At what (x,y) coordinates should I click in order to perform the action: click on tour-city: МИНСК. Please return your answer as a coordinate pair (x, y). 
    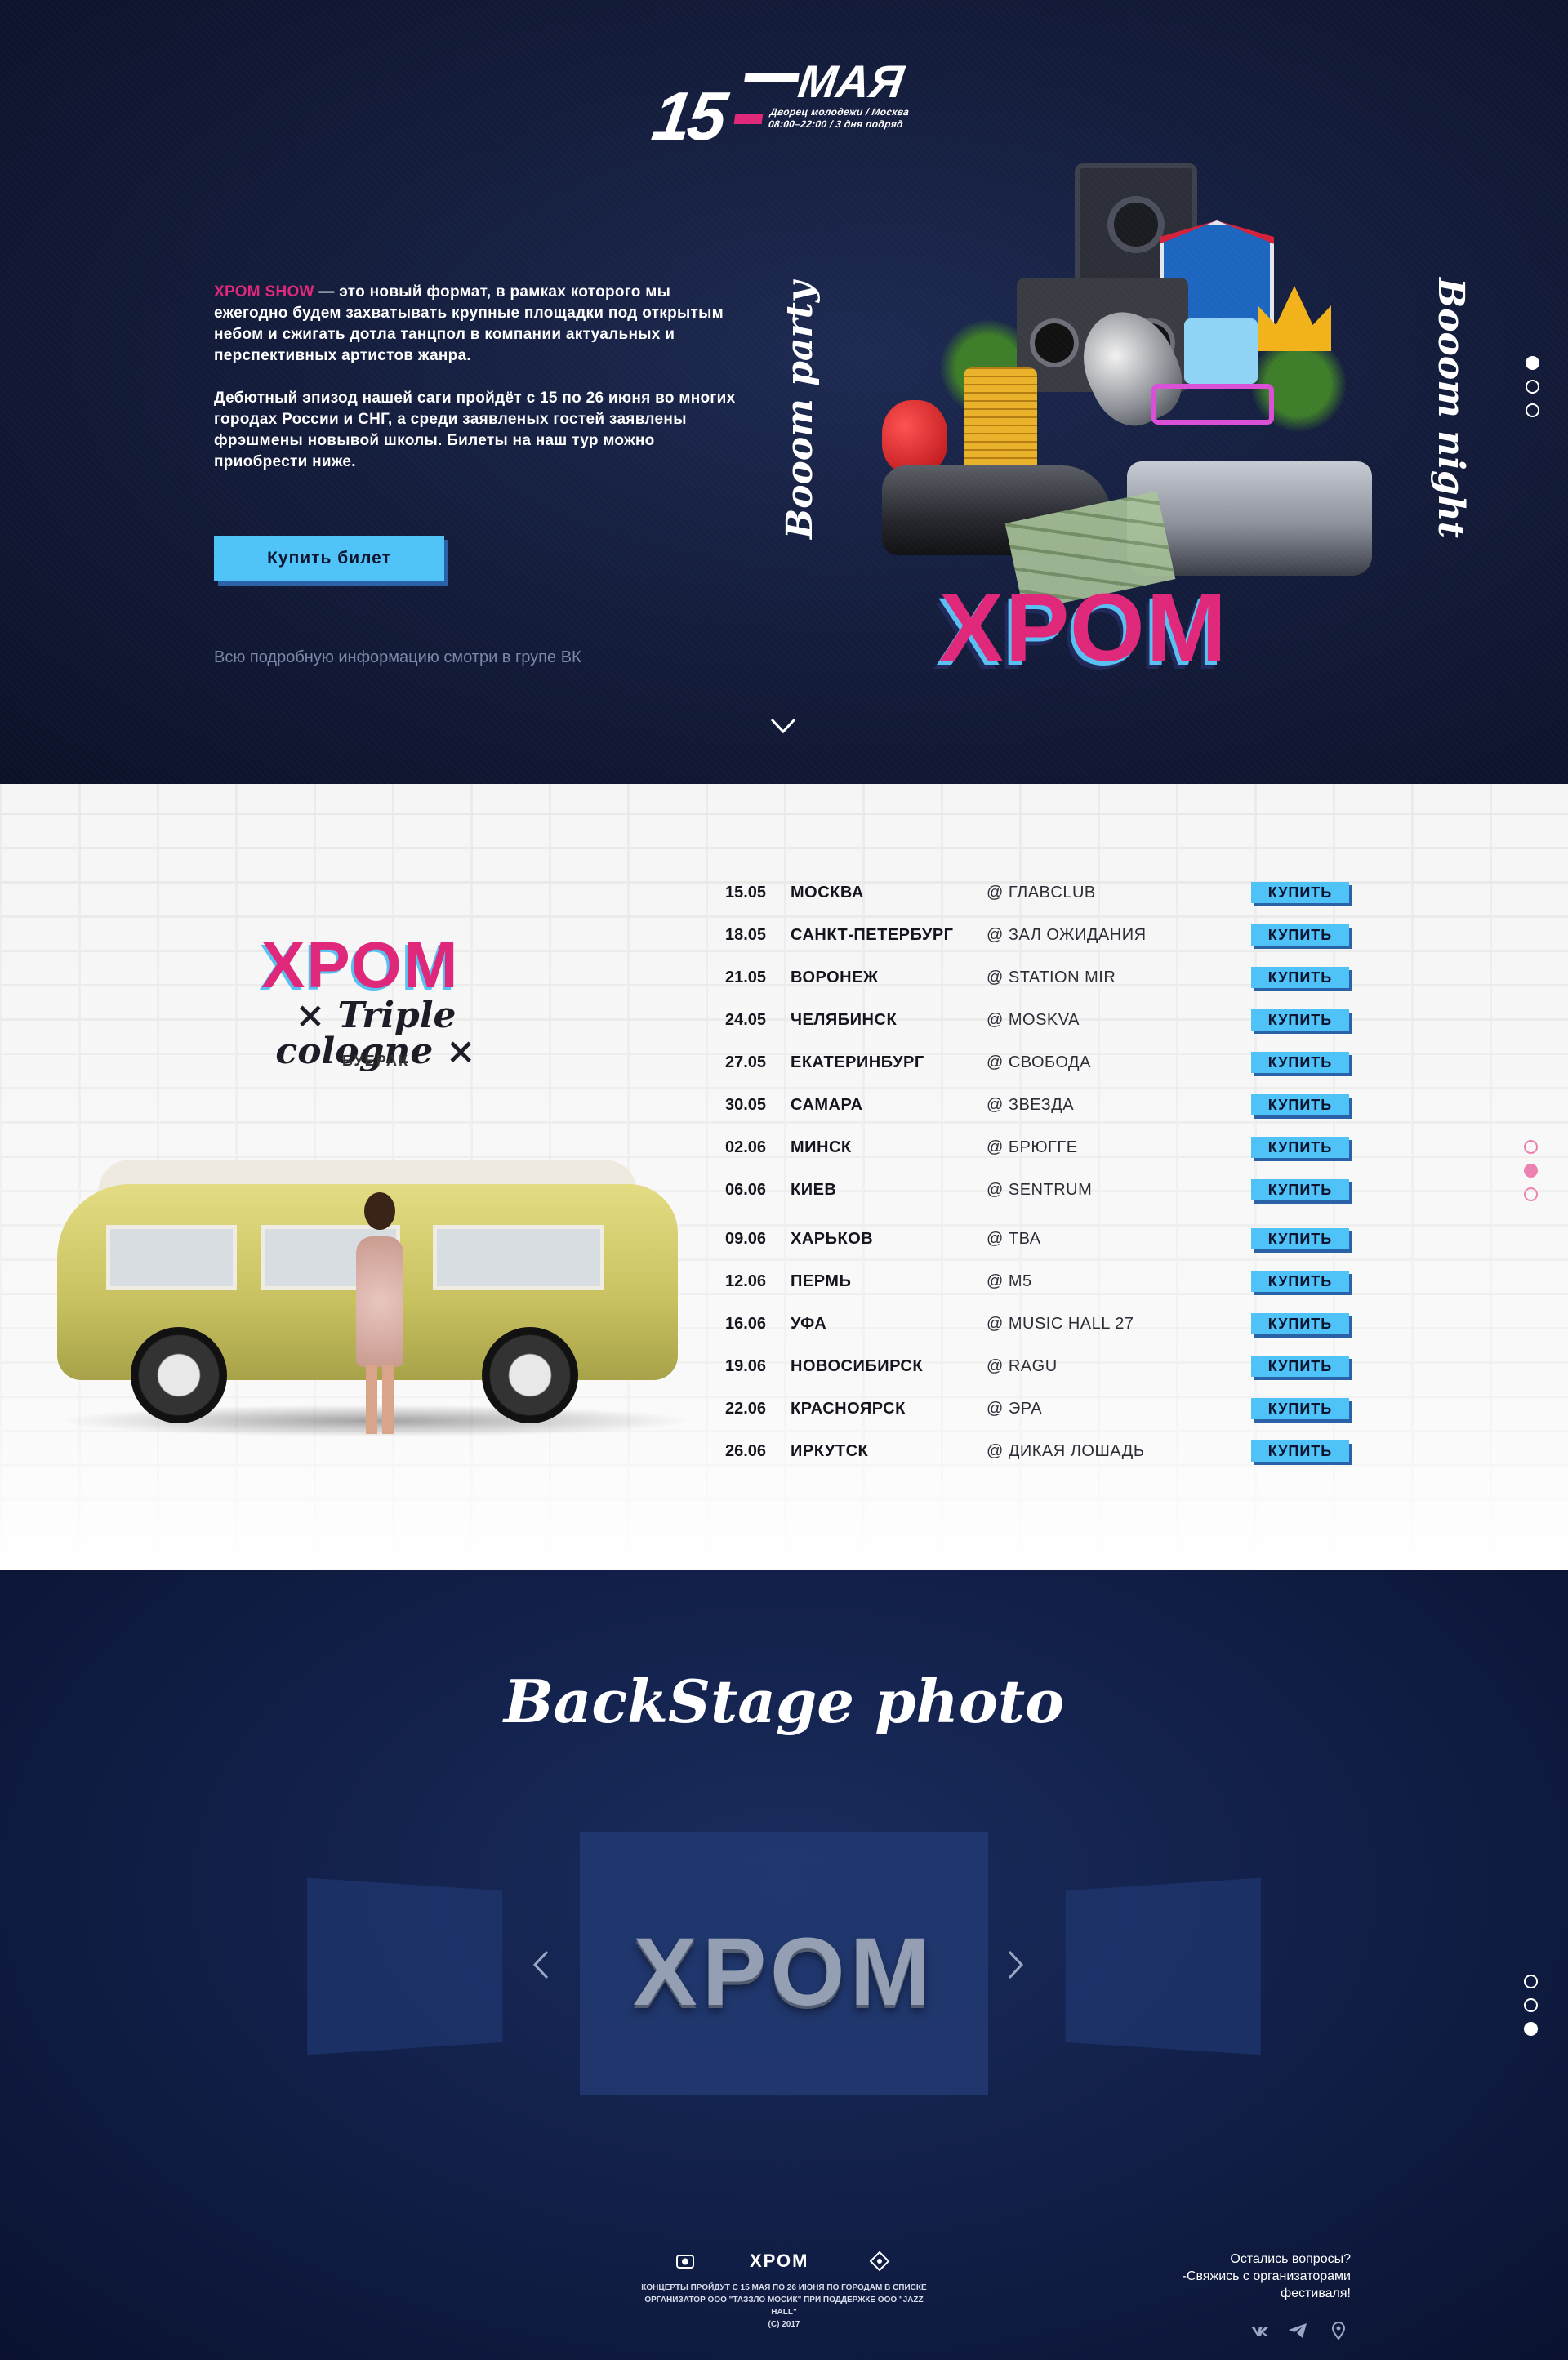
    Looking at the image, I should click on (821, 1147).